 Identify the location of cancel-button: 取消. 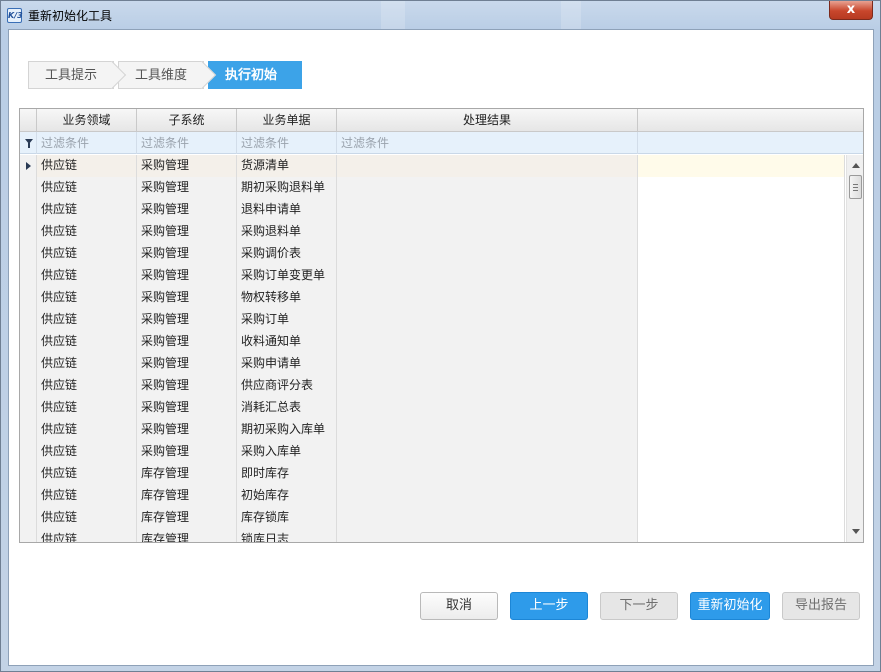
(459, 606).